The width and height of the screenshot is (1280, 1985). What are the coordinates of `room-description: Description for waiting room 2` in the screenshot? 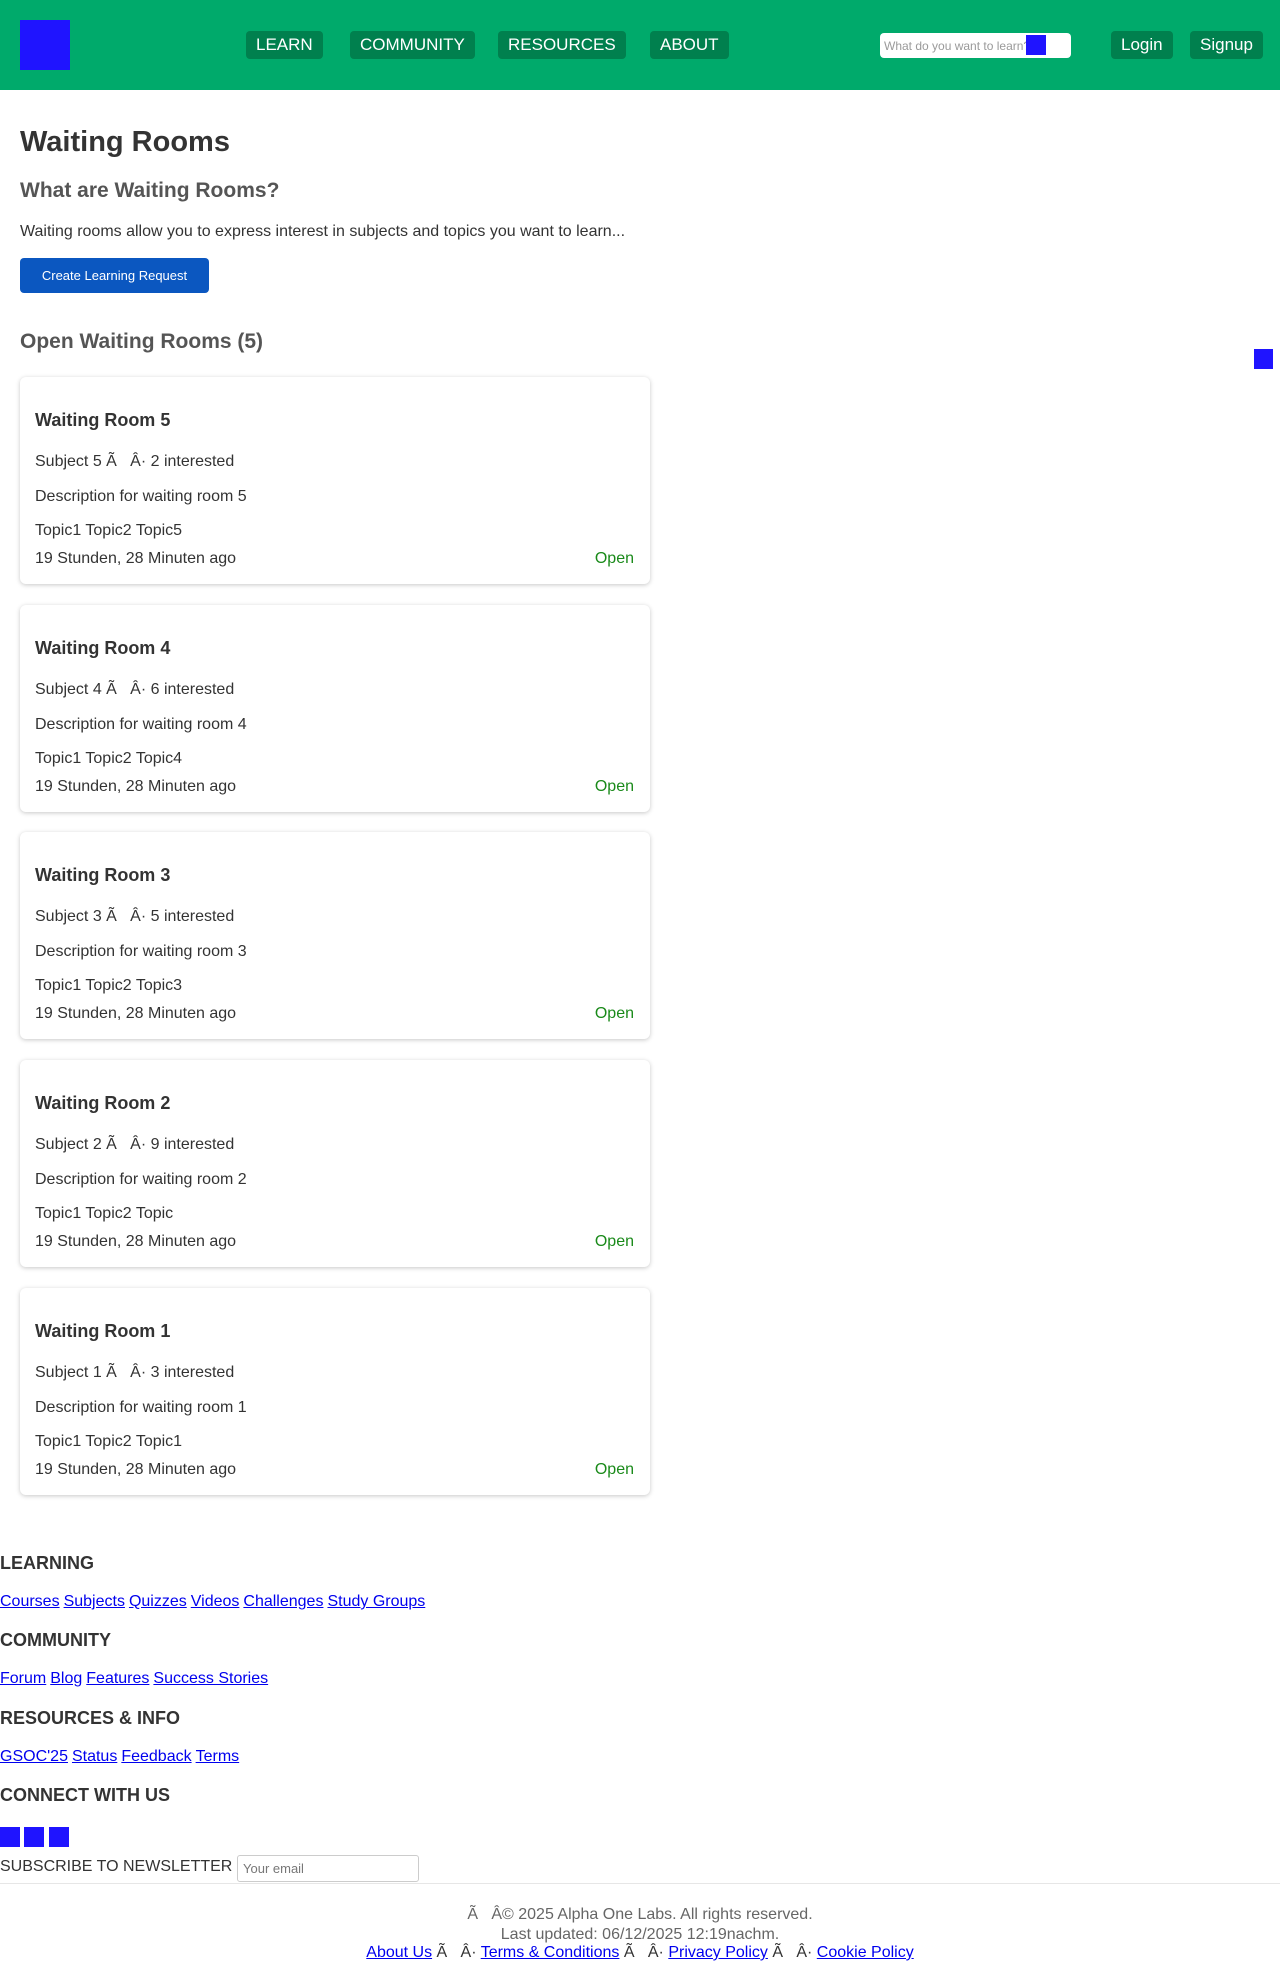 It's located at (141, 1179).